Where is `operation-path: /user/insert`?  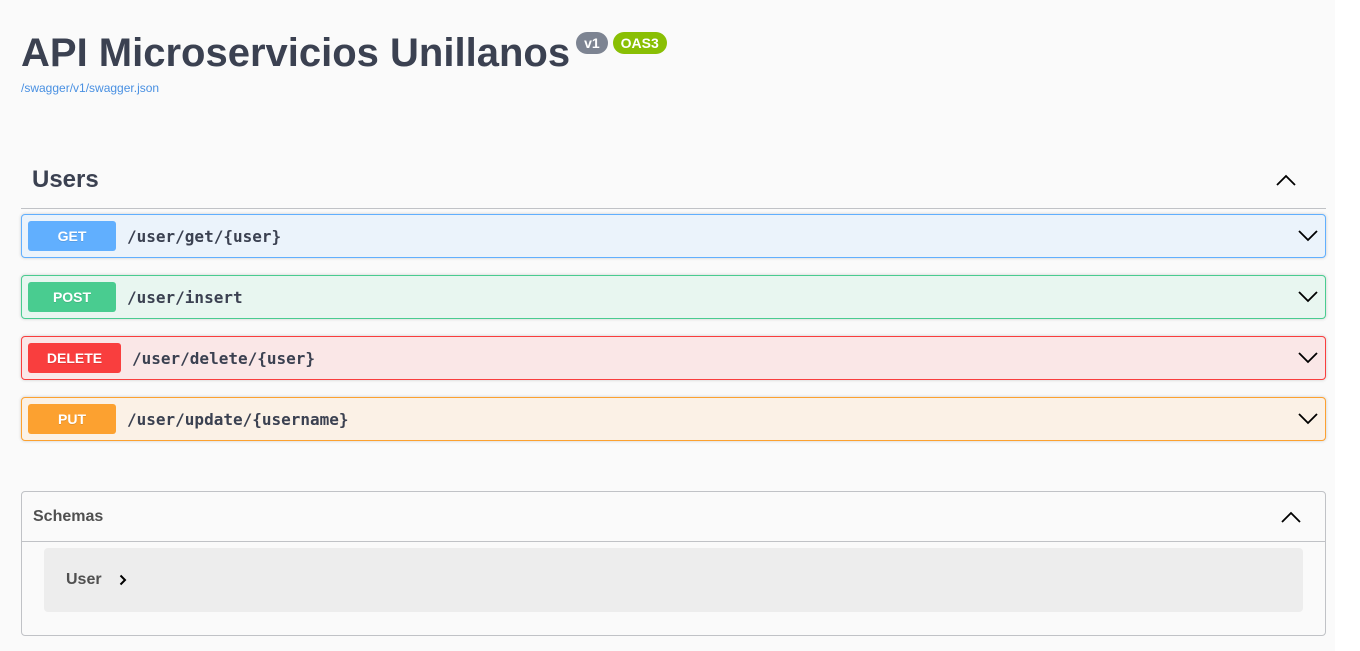
operation-path: /user/insert is located at coordinates (185, 297).